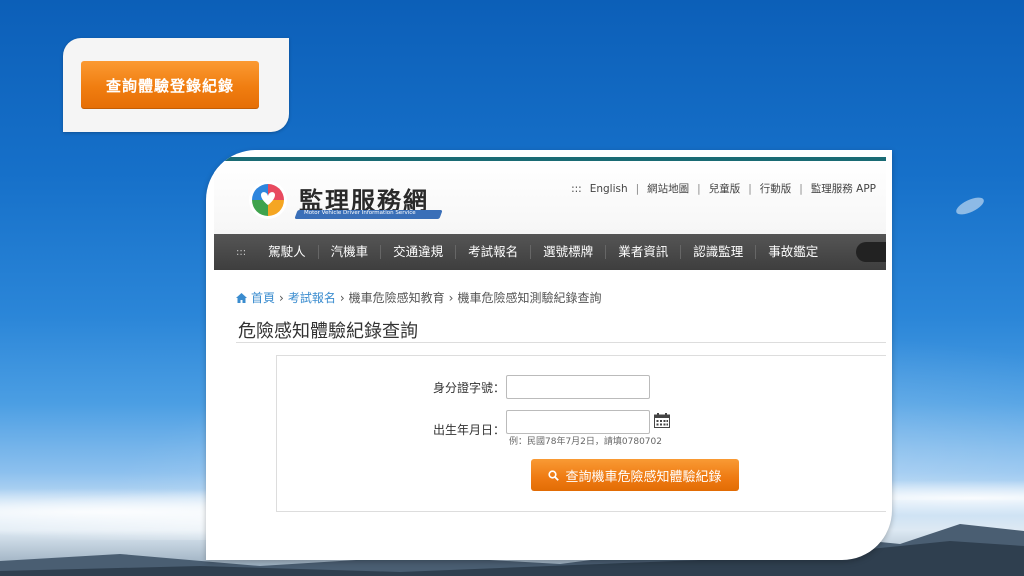 Image resolution: width=1024 pixels, height=576 pixels. What do you see at coordinates (793, 252) in the screenshot?
I see `nav-item-accident: 事故鑑定` at bounding box center [793, 252].